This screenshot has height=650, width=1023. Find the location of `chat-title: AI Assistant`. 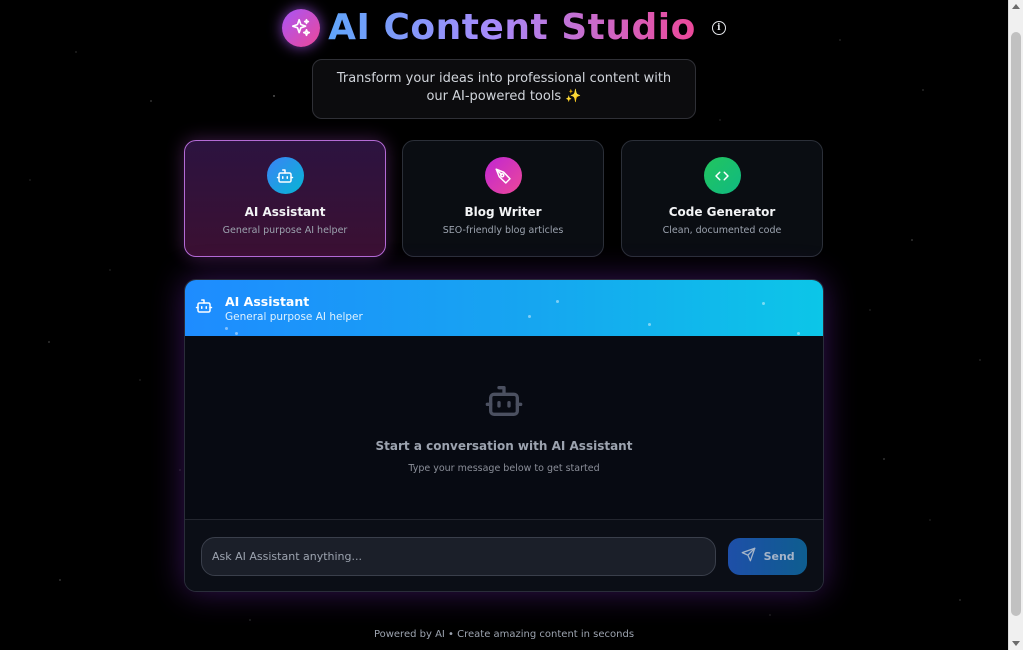

chat-title: AI Assistant is located at coordinates (267, 301).